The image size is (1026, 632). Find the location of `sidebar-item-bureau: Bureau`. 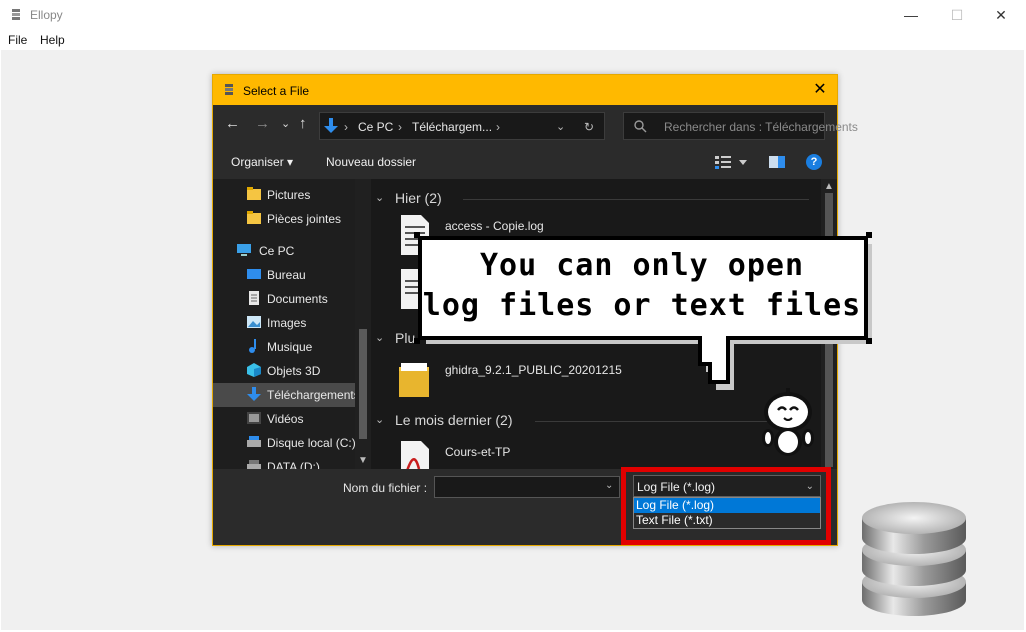

sidebar-item-bureau: Bureau is located at coordinates (284, 275).